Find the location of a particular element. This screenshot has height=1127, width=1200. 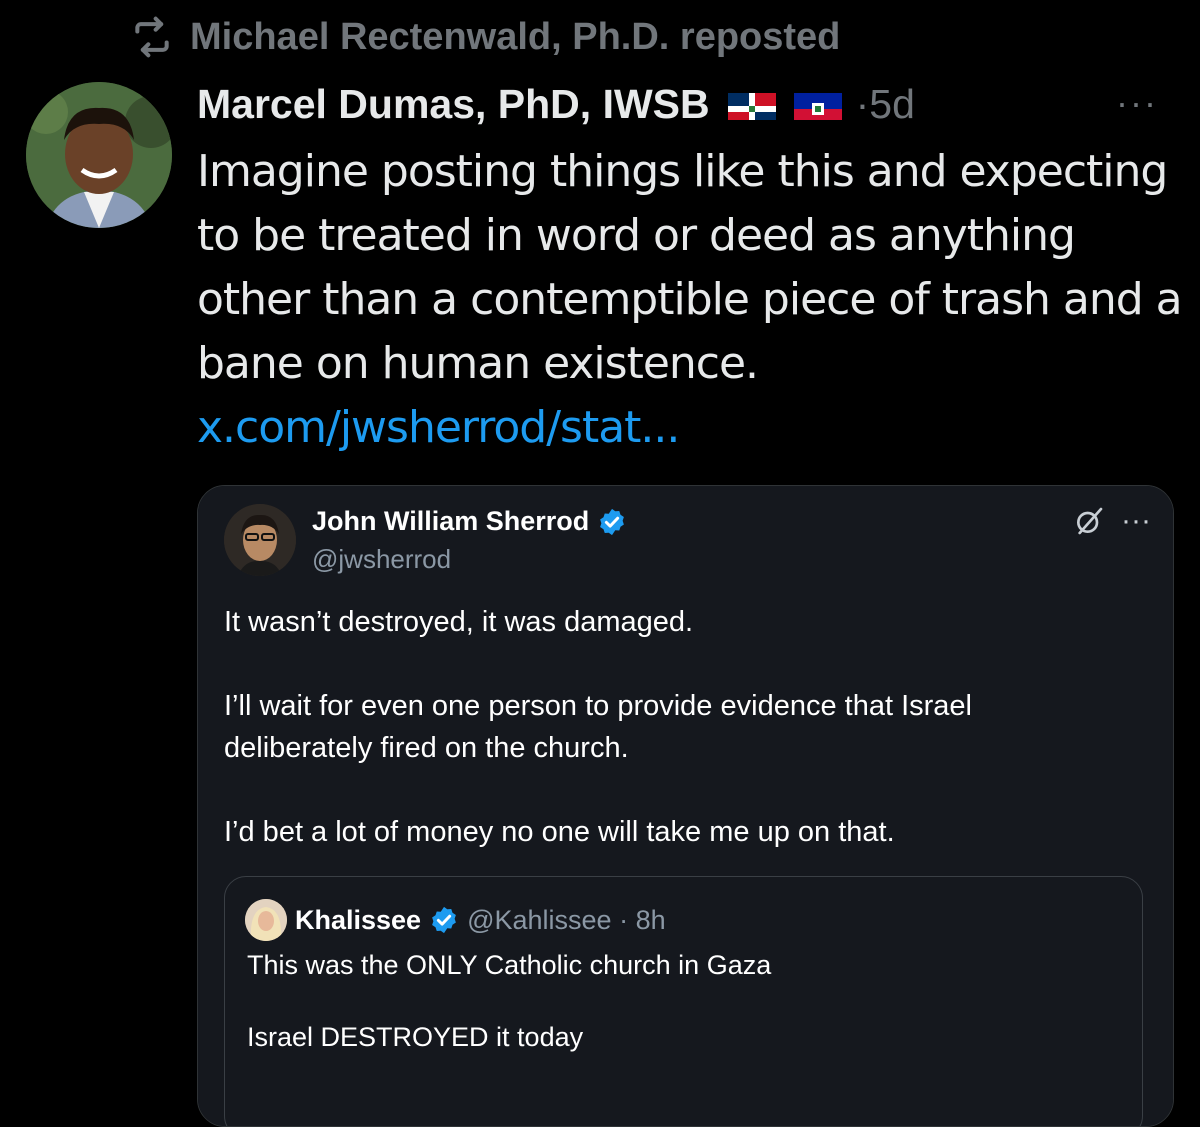

quote-author-name: John William Sherrod is located at coordinates (450, 521).